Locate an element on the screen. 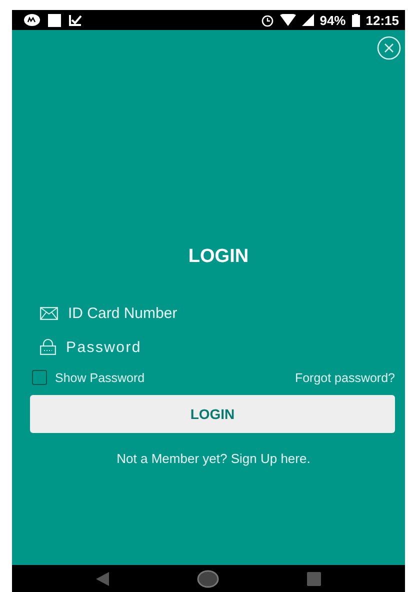 This screenshot has height=592, width=417. battery-icon is located at coordinates (356, 20).